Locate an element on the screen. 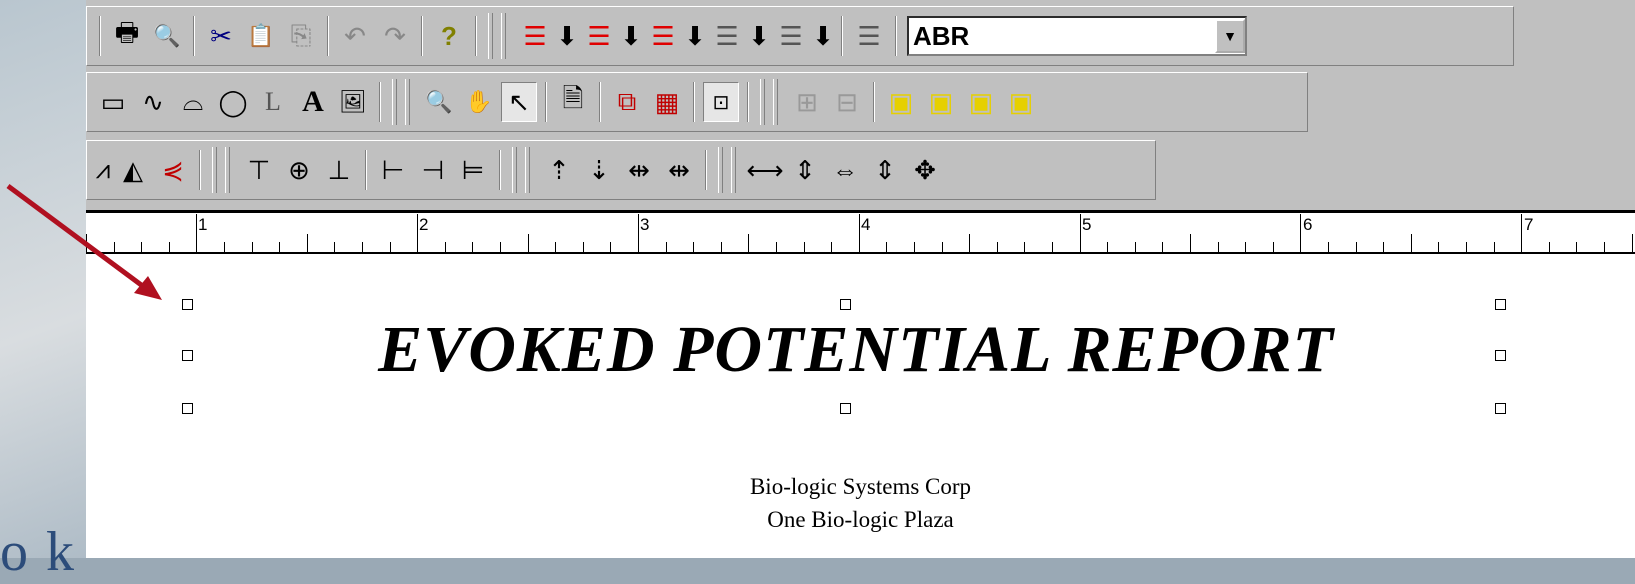 The width and height of the screenshot is (1635, 584). zoom-icon: 🔍 is located at coordinates (439, 102).